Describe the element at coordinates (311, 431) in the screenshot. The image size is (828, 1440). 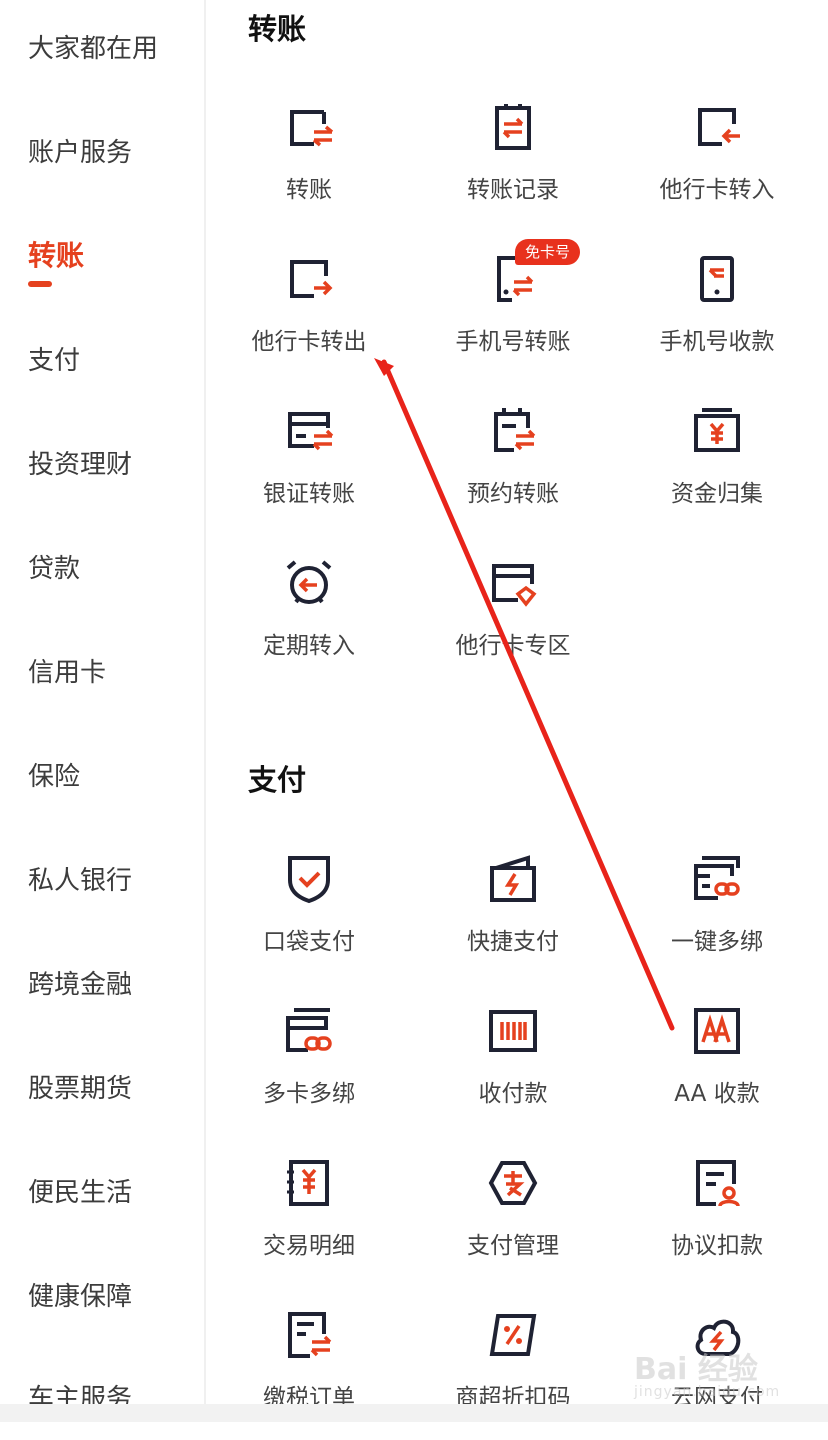
I see `securities-transfer-icon` at that location.